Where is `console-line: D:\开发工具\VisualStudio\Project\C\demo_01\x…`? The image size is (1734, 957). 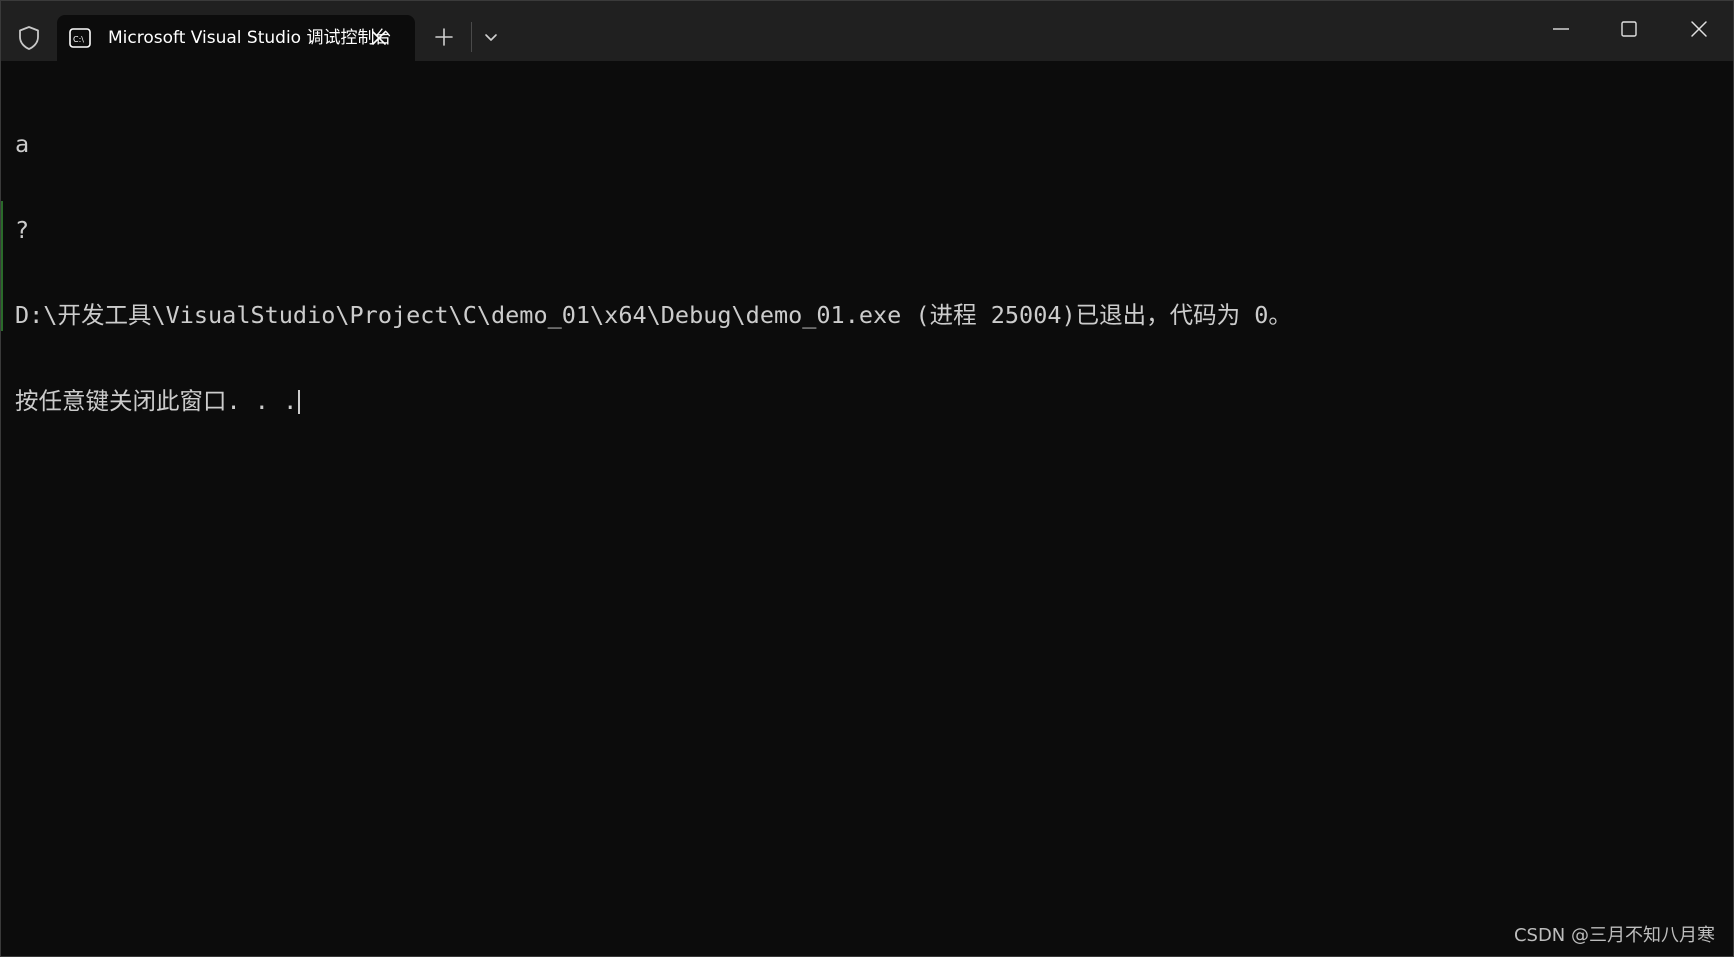
console-line: D:\开发工具\VisualStudio\Project\C\demo_01\x… is located at coordinates (653, 315).